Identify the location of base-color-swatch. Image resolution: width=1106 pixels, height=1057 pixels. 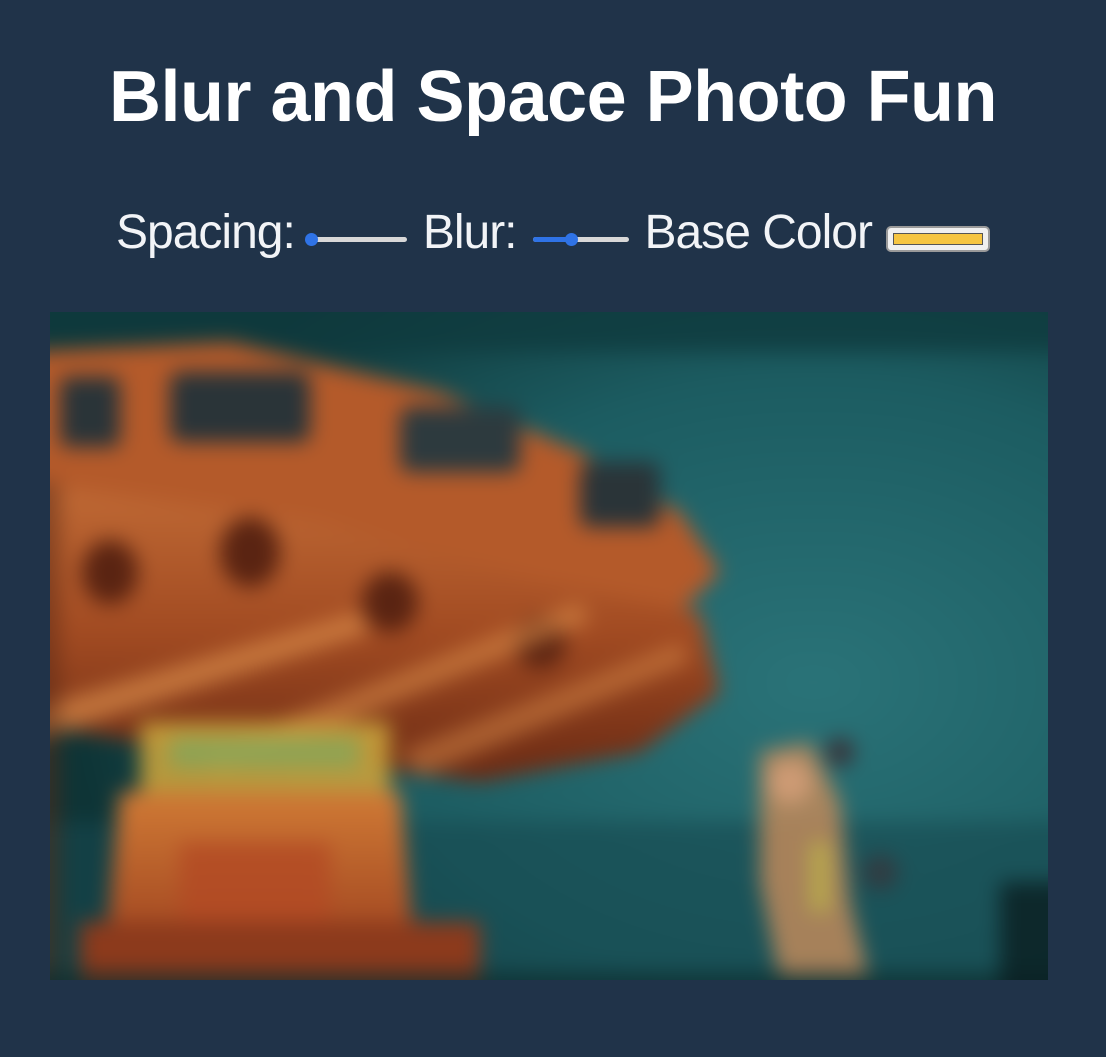
(937, 239).